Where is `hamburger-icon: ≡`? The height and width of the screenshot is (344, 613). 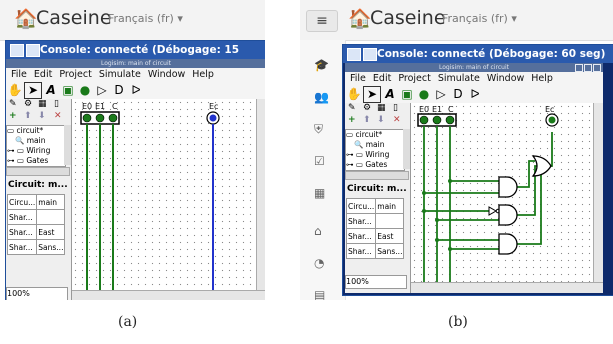
hamburger-icon: ≡ is located at coordinates (322, 21).